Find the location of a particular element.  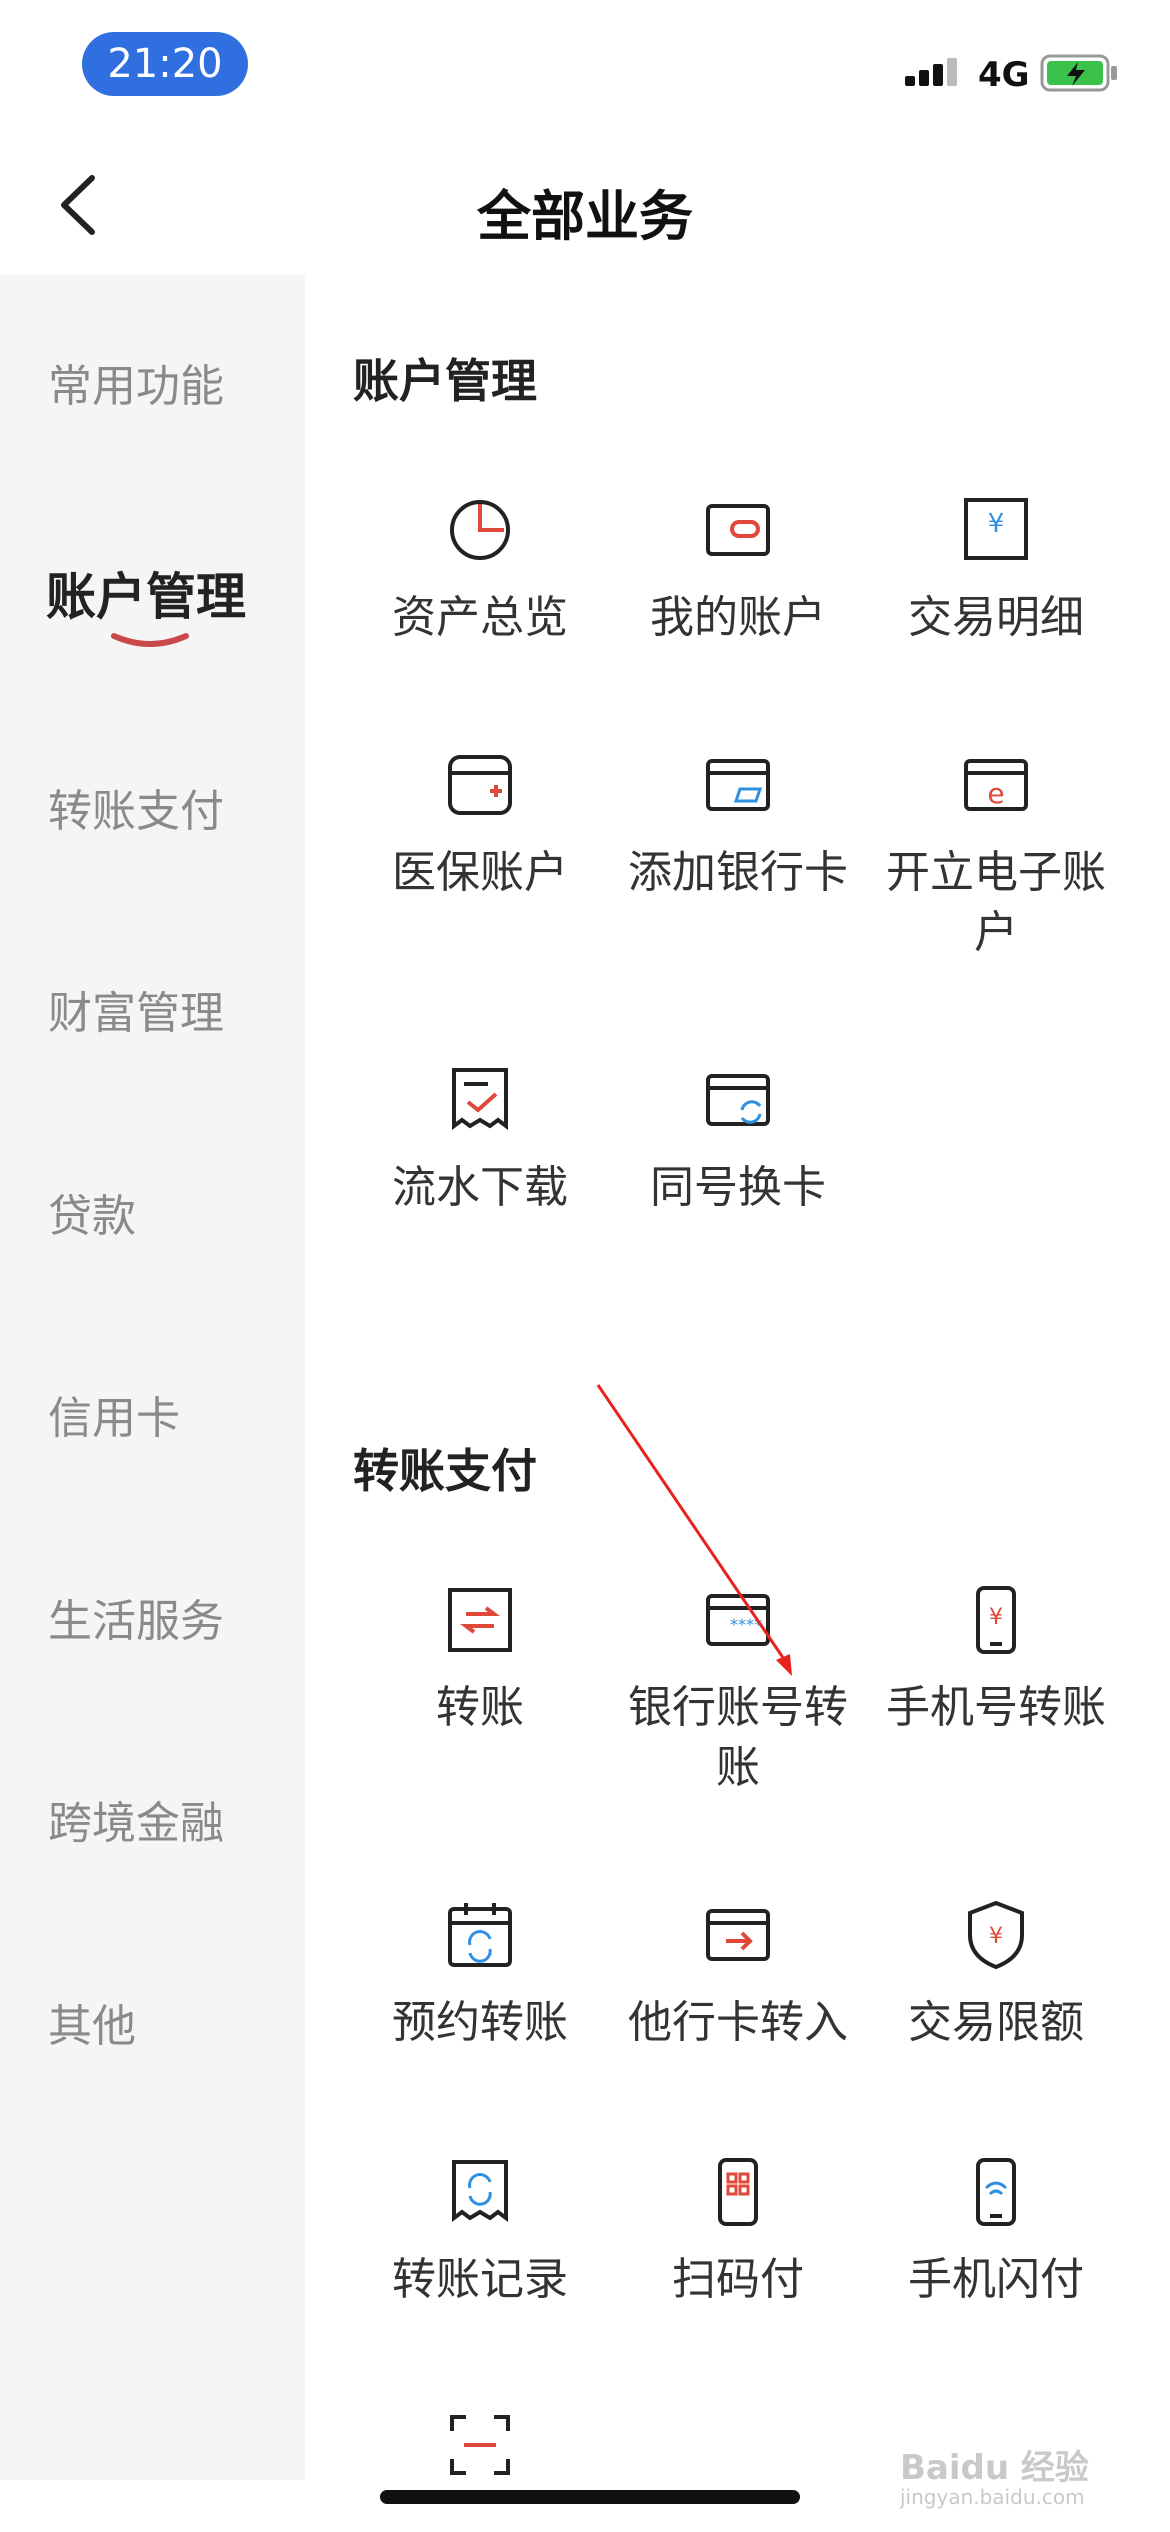

scan-icon is located at coordinates (480, 2445).